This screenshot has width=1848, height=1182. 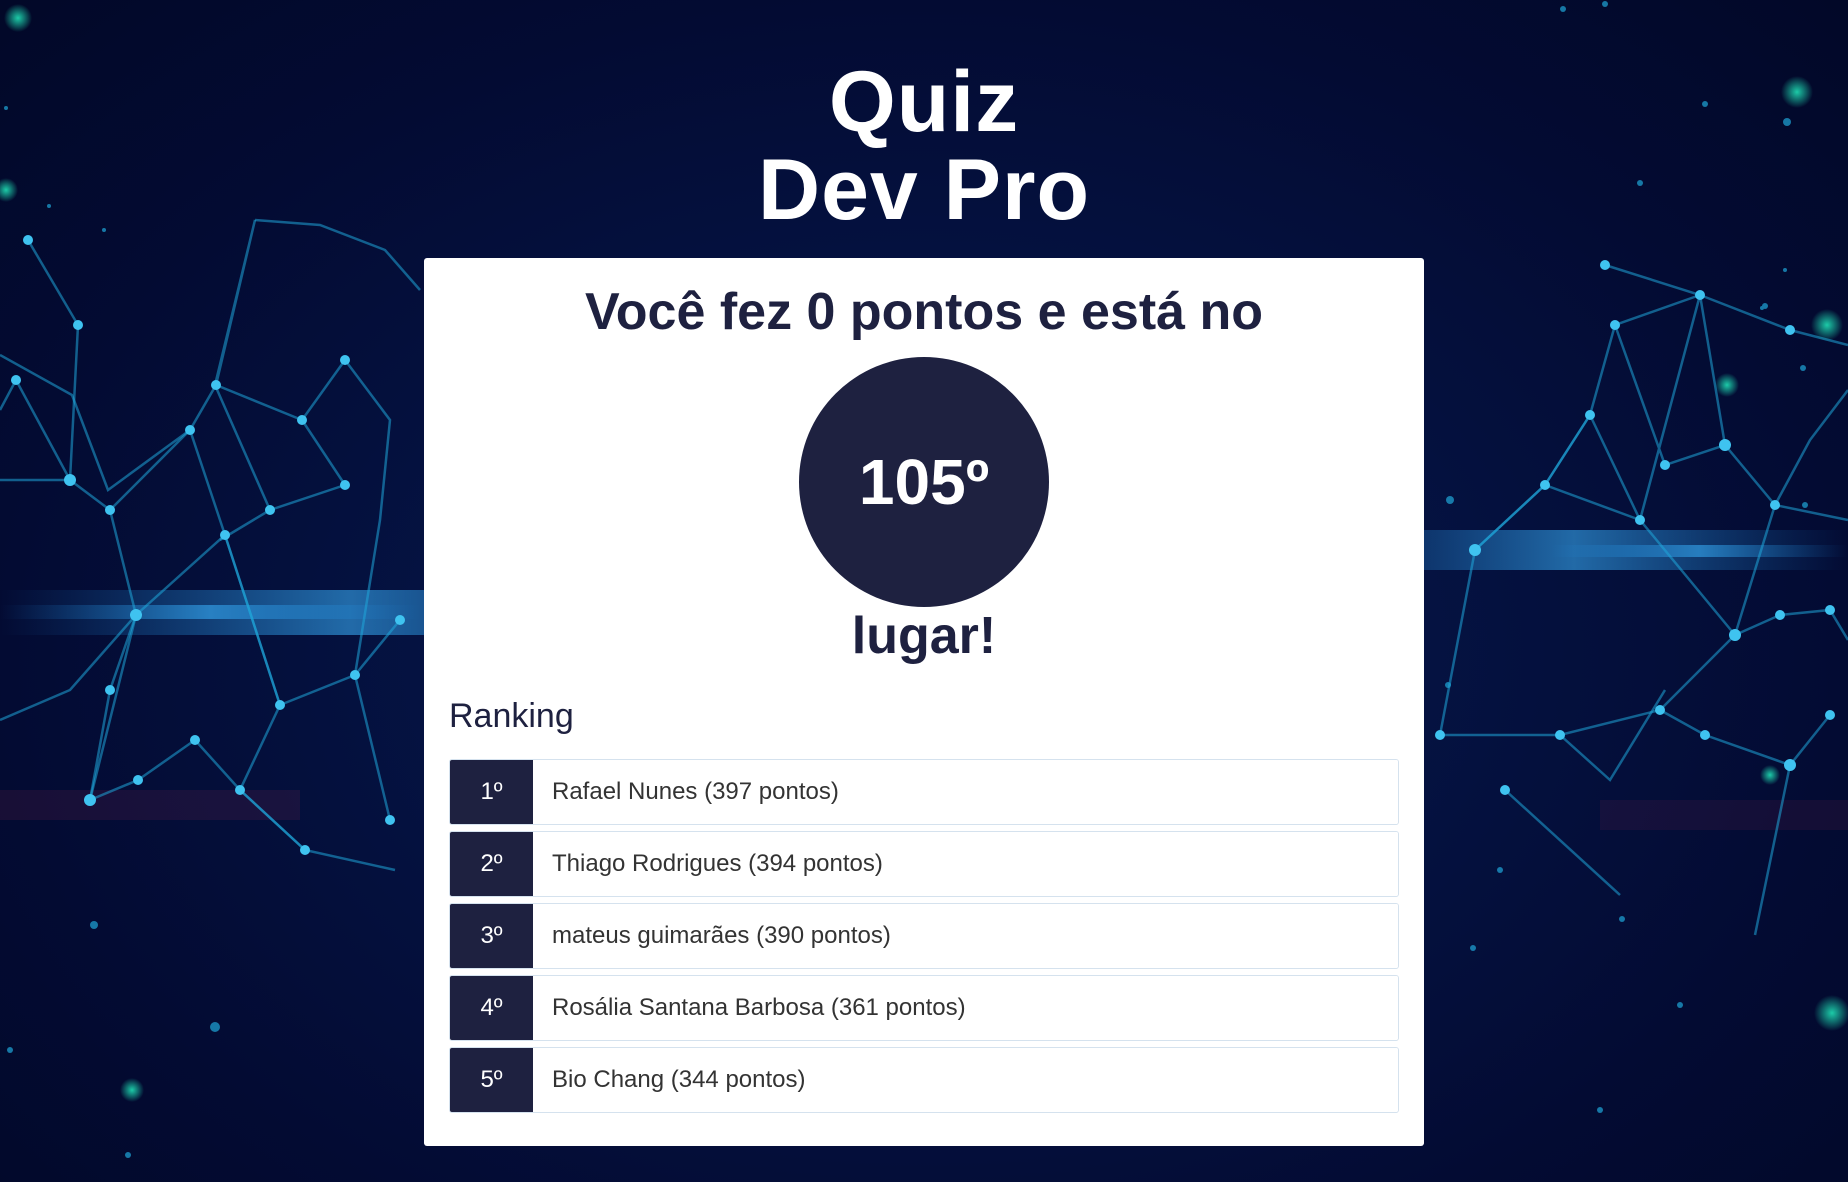 I want to click on ranking-row: 3º mateus guimarães (390 pontos), so click(x=924, y=936).